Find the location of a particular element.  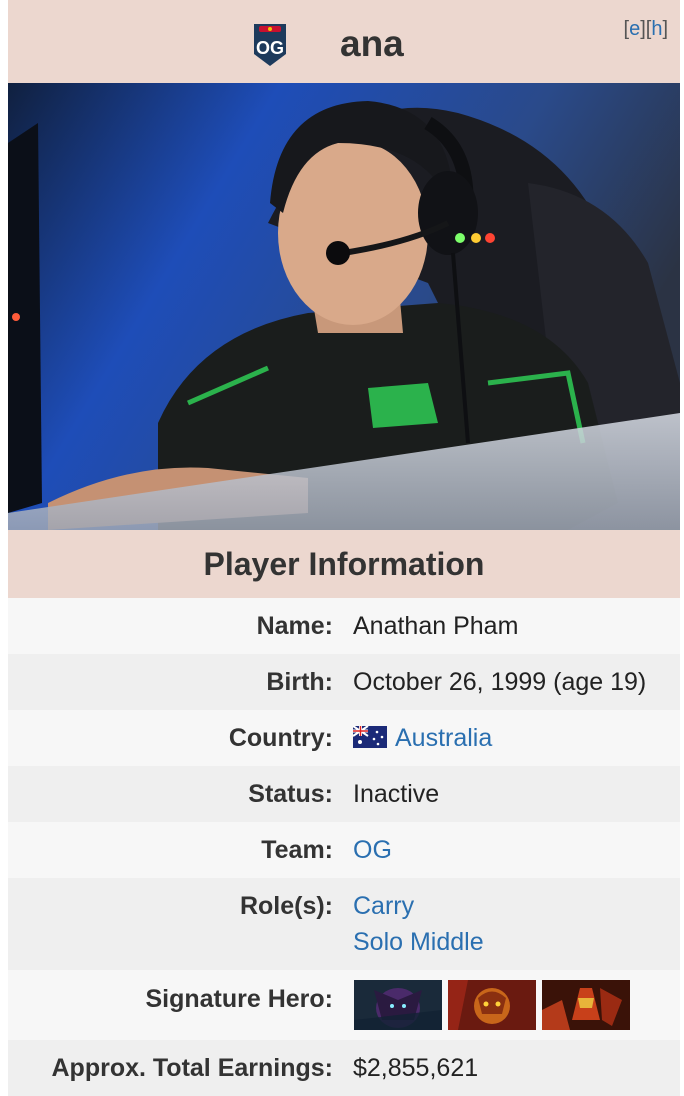

row-roles: Role(s): Carry Solo Middle is located at coordinates (344, 924).